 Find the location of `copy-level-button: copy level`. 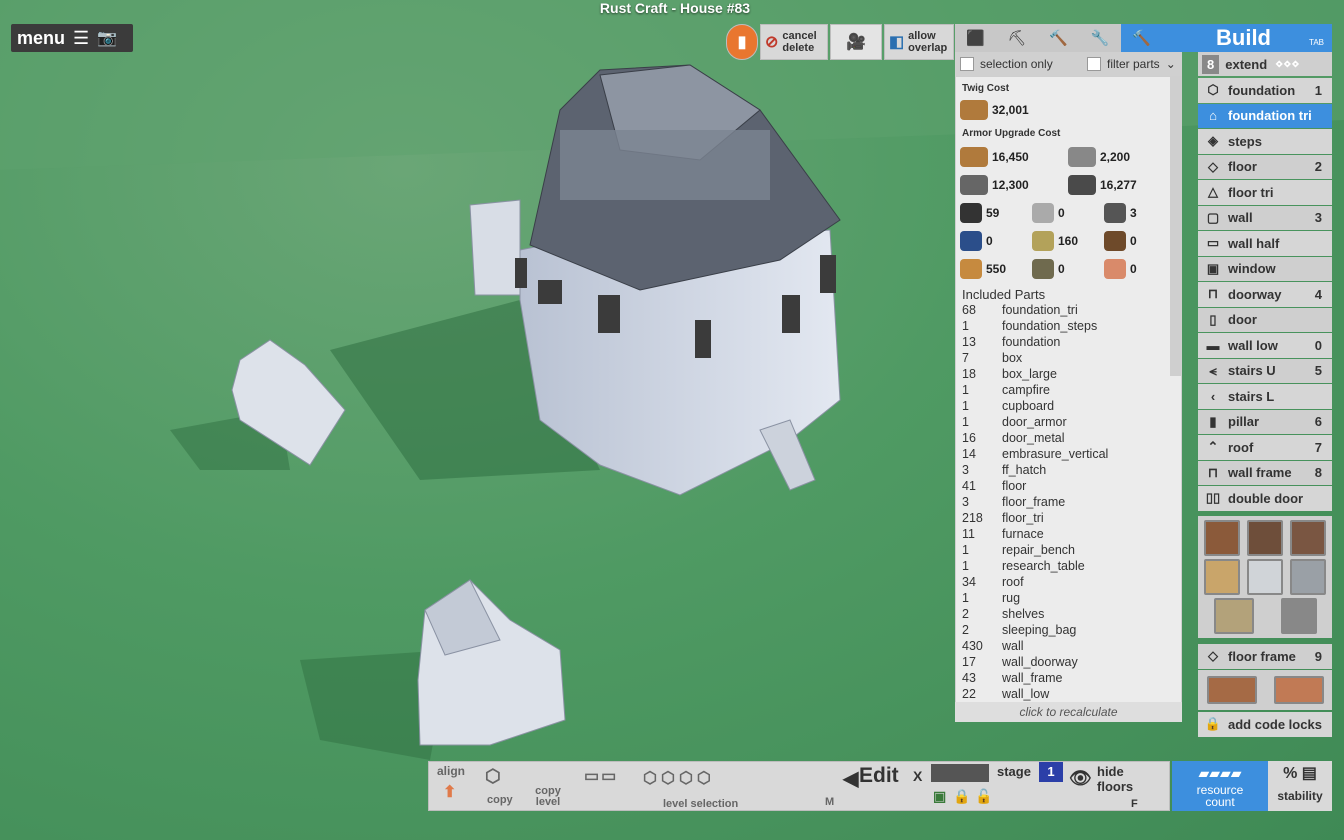

copy-level-button: copy level is located at coordinates (548, 797).